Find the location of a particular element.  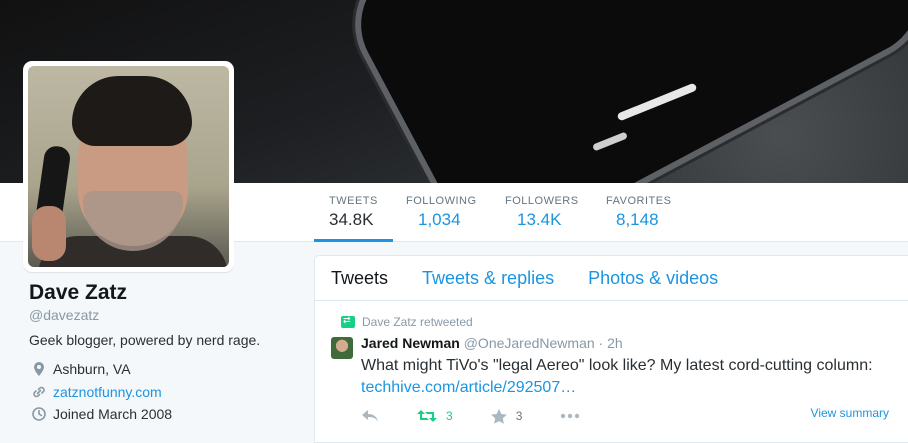

tab-photos-and-videos: Photos & videos is located at coordinates (653, 278).